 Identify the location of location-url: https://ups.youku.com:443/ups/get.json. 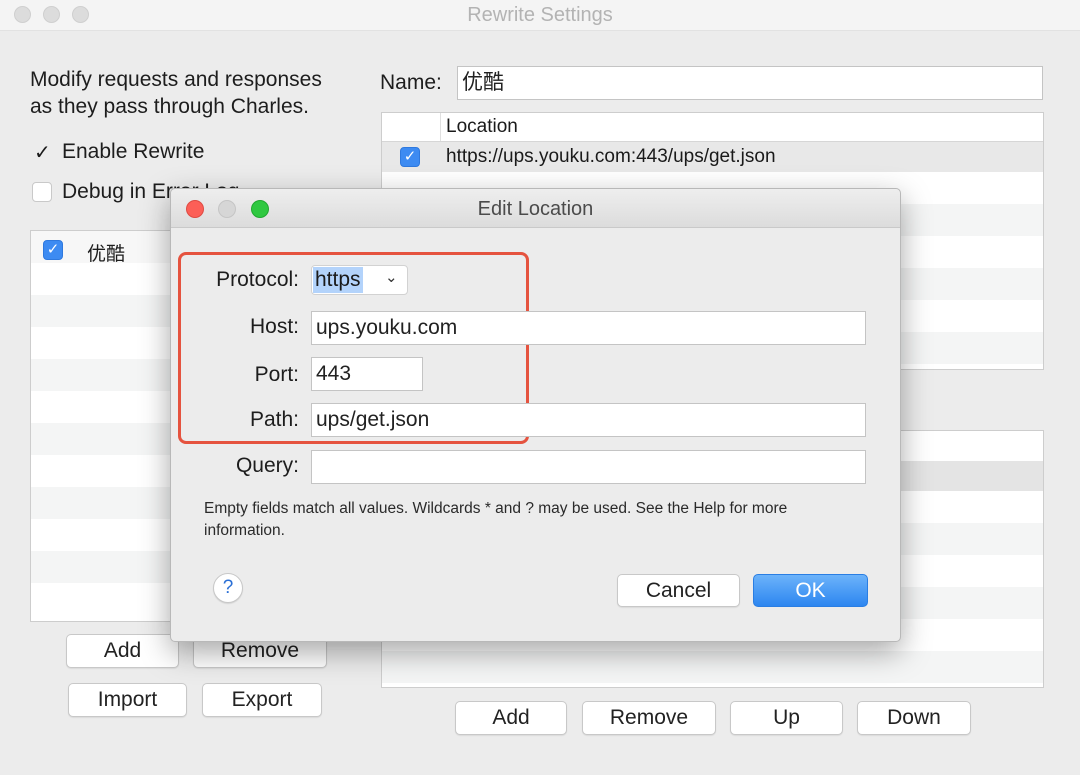
(611, 156).